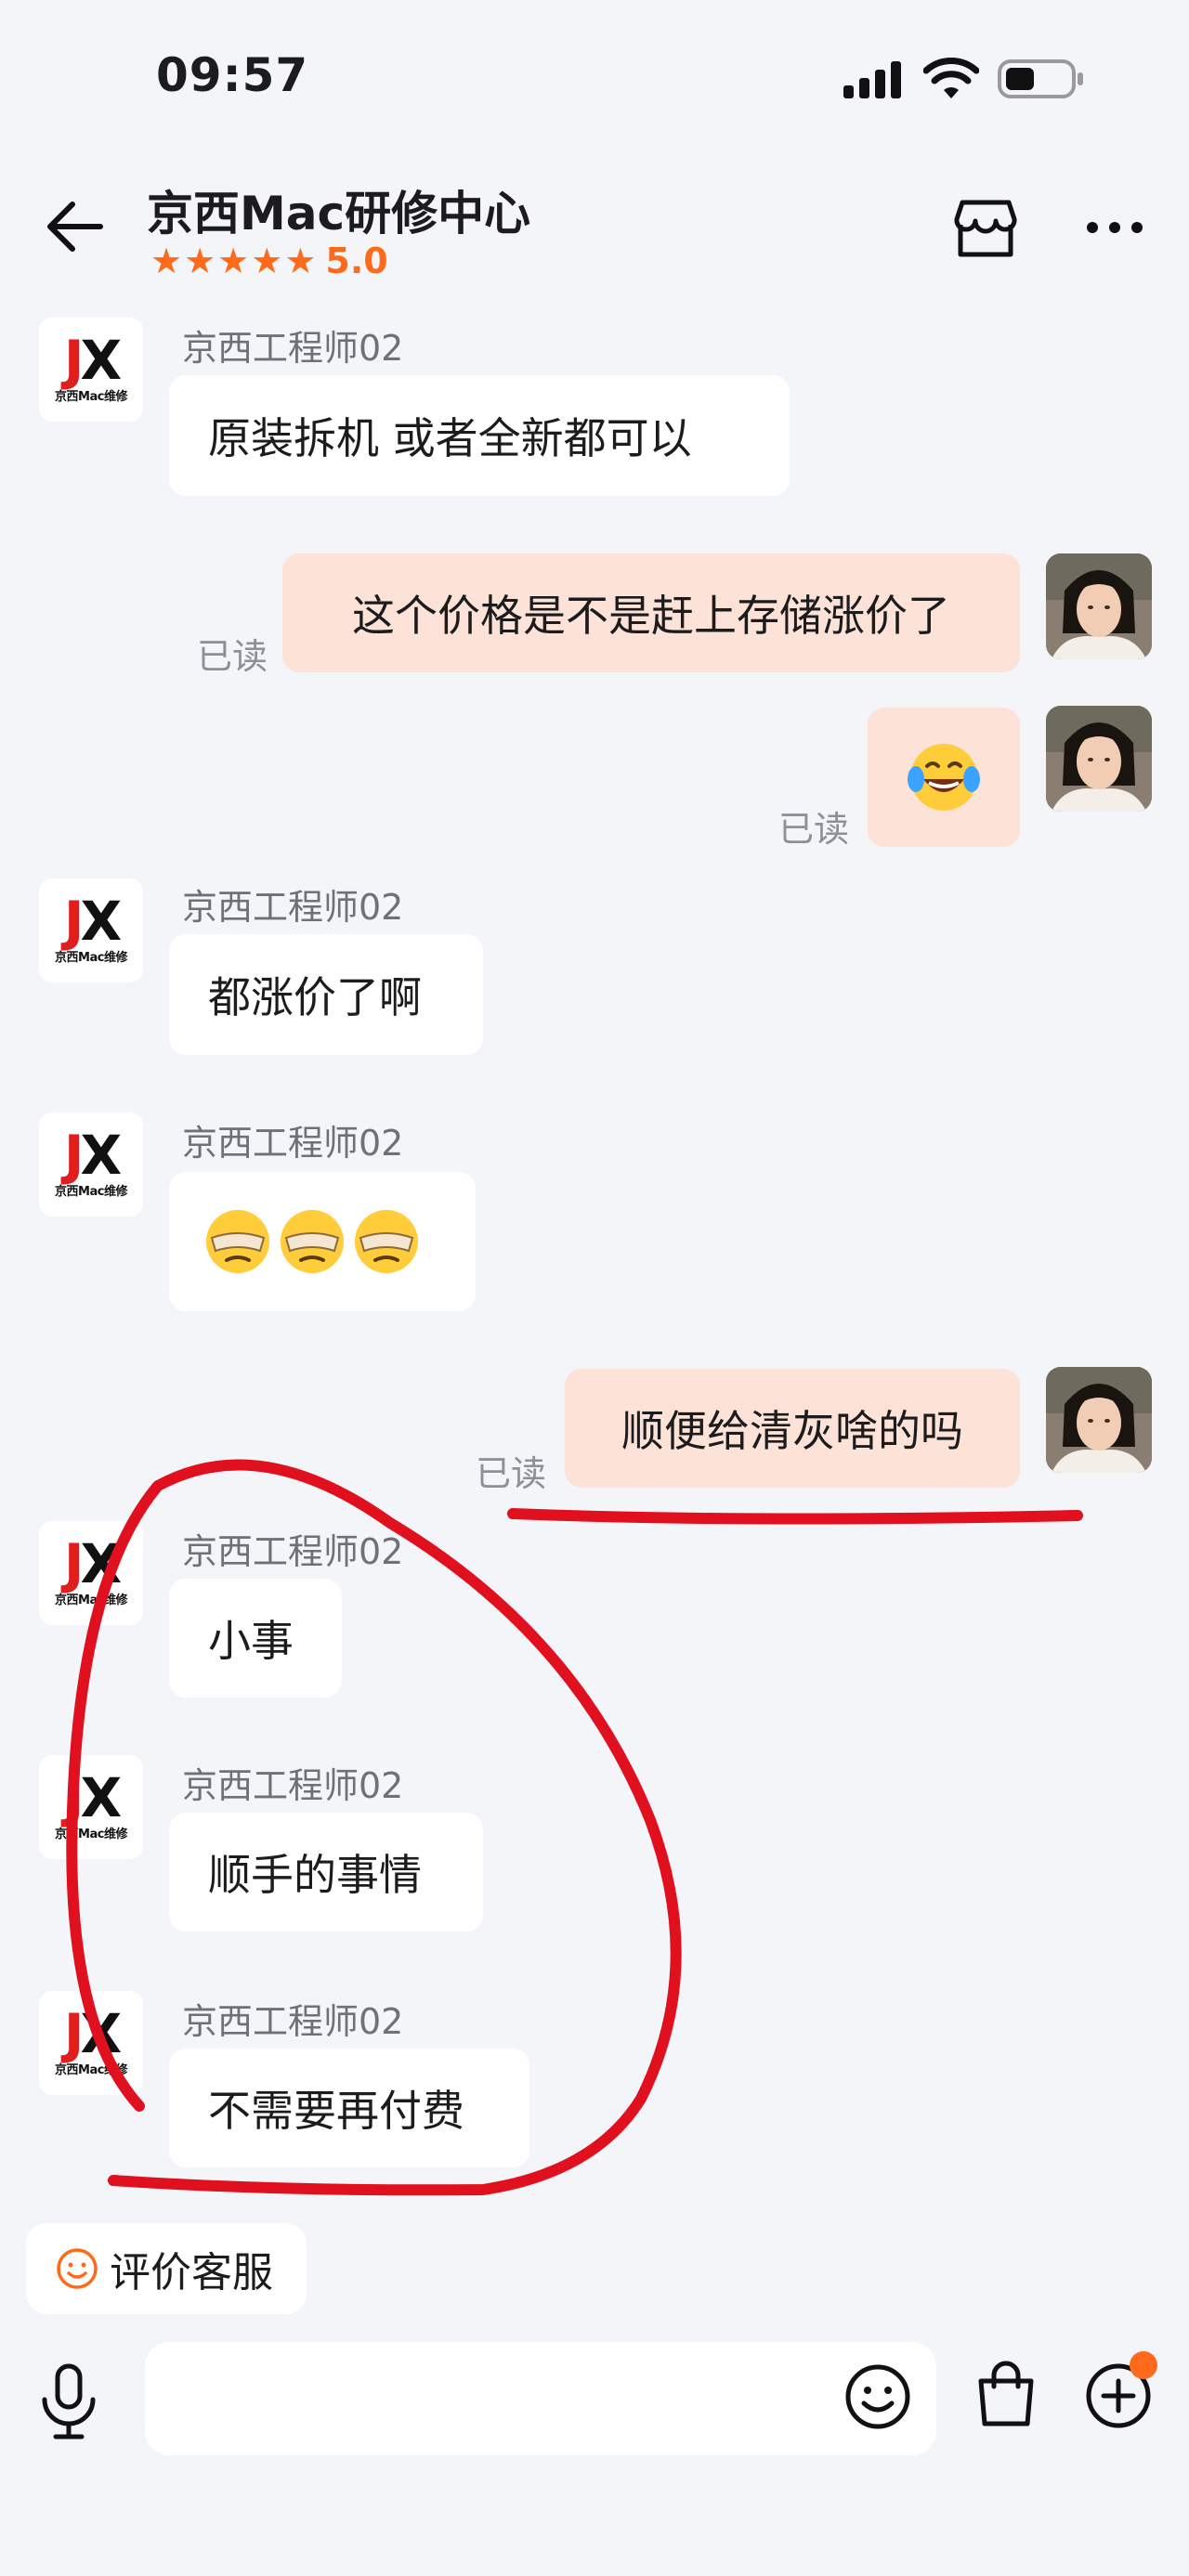 The image size is (1189, 2576). What do you see at coordinates (951, 78) in the screenshot?
I see `wifi-icon` at bounding box center [951, 78].